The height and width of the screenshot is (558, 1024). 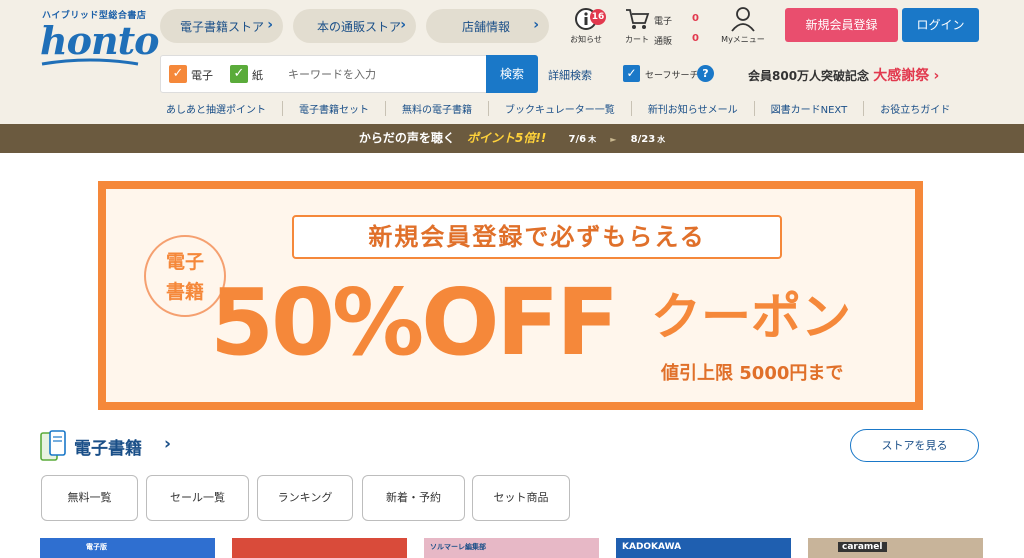 I want to click on promo-highlight: 大感謝祭, so click(x=901, y=76).